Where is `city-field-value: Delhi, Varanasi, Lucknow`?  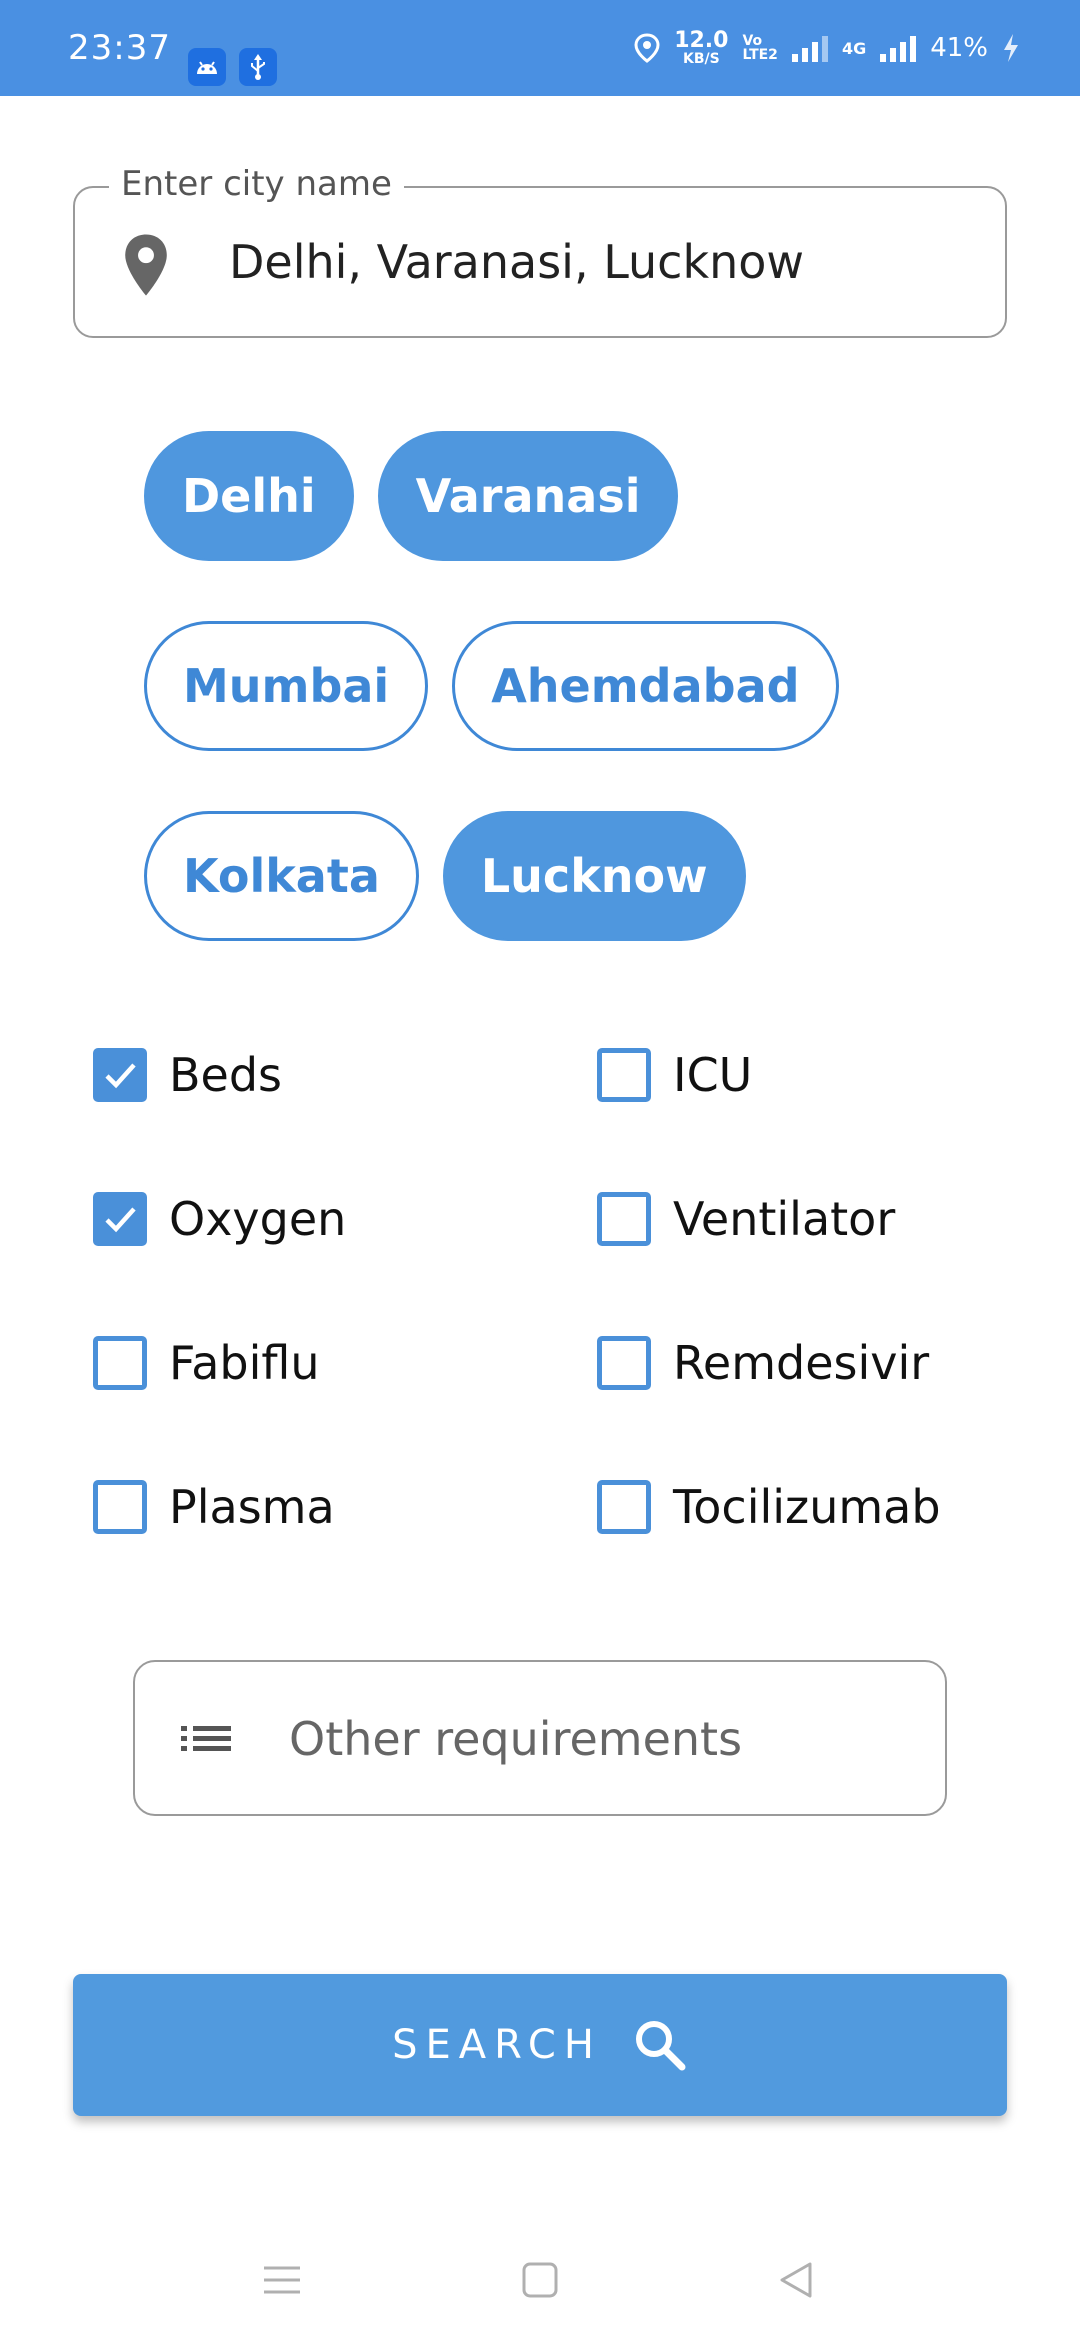 city-field-value: Delhi, Varanasi, Lucknow is located at coordinates (516, 262).